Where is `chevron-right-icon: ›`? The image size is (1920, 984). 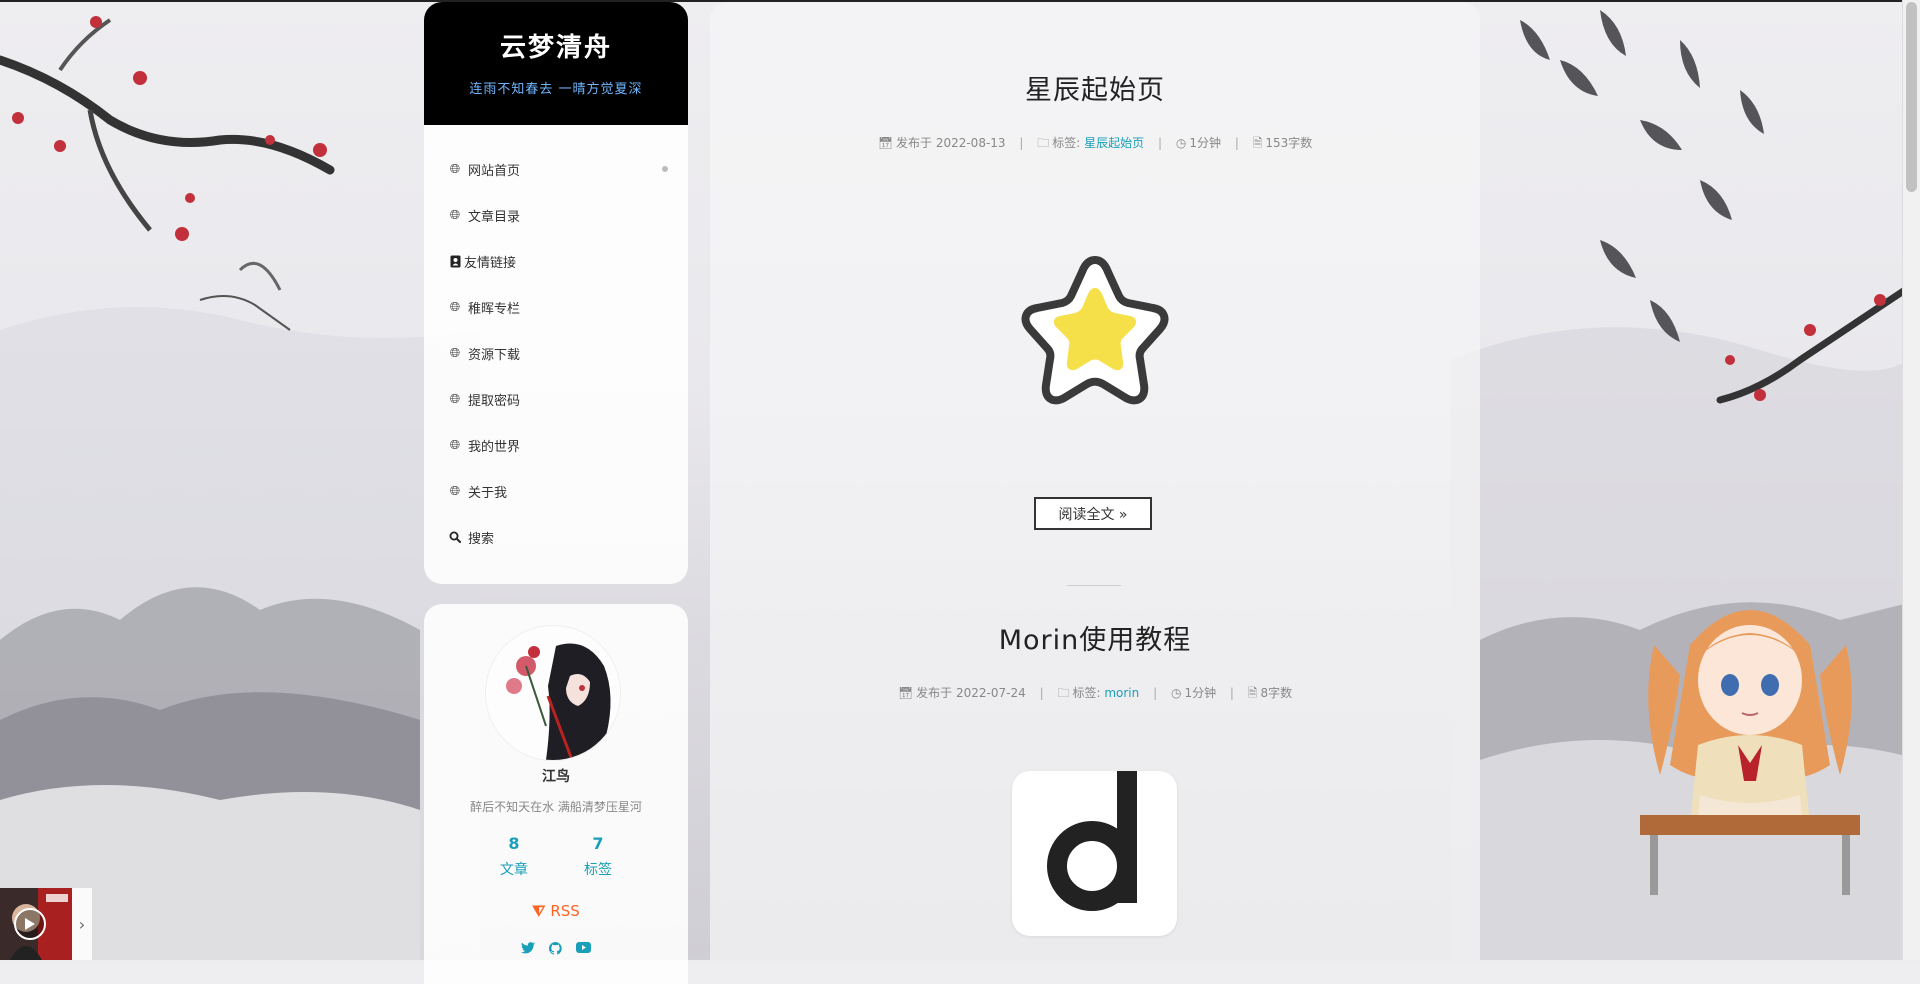 chevron-right-icon: › is located at coordinates (82, 924).